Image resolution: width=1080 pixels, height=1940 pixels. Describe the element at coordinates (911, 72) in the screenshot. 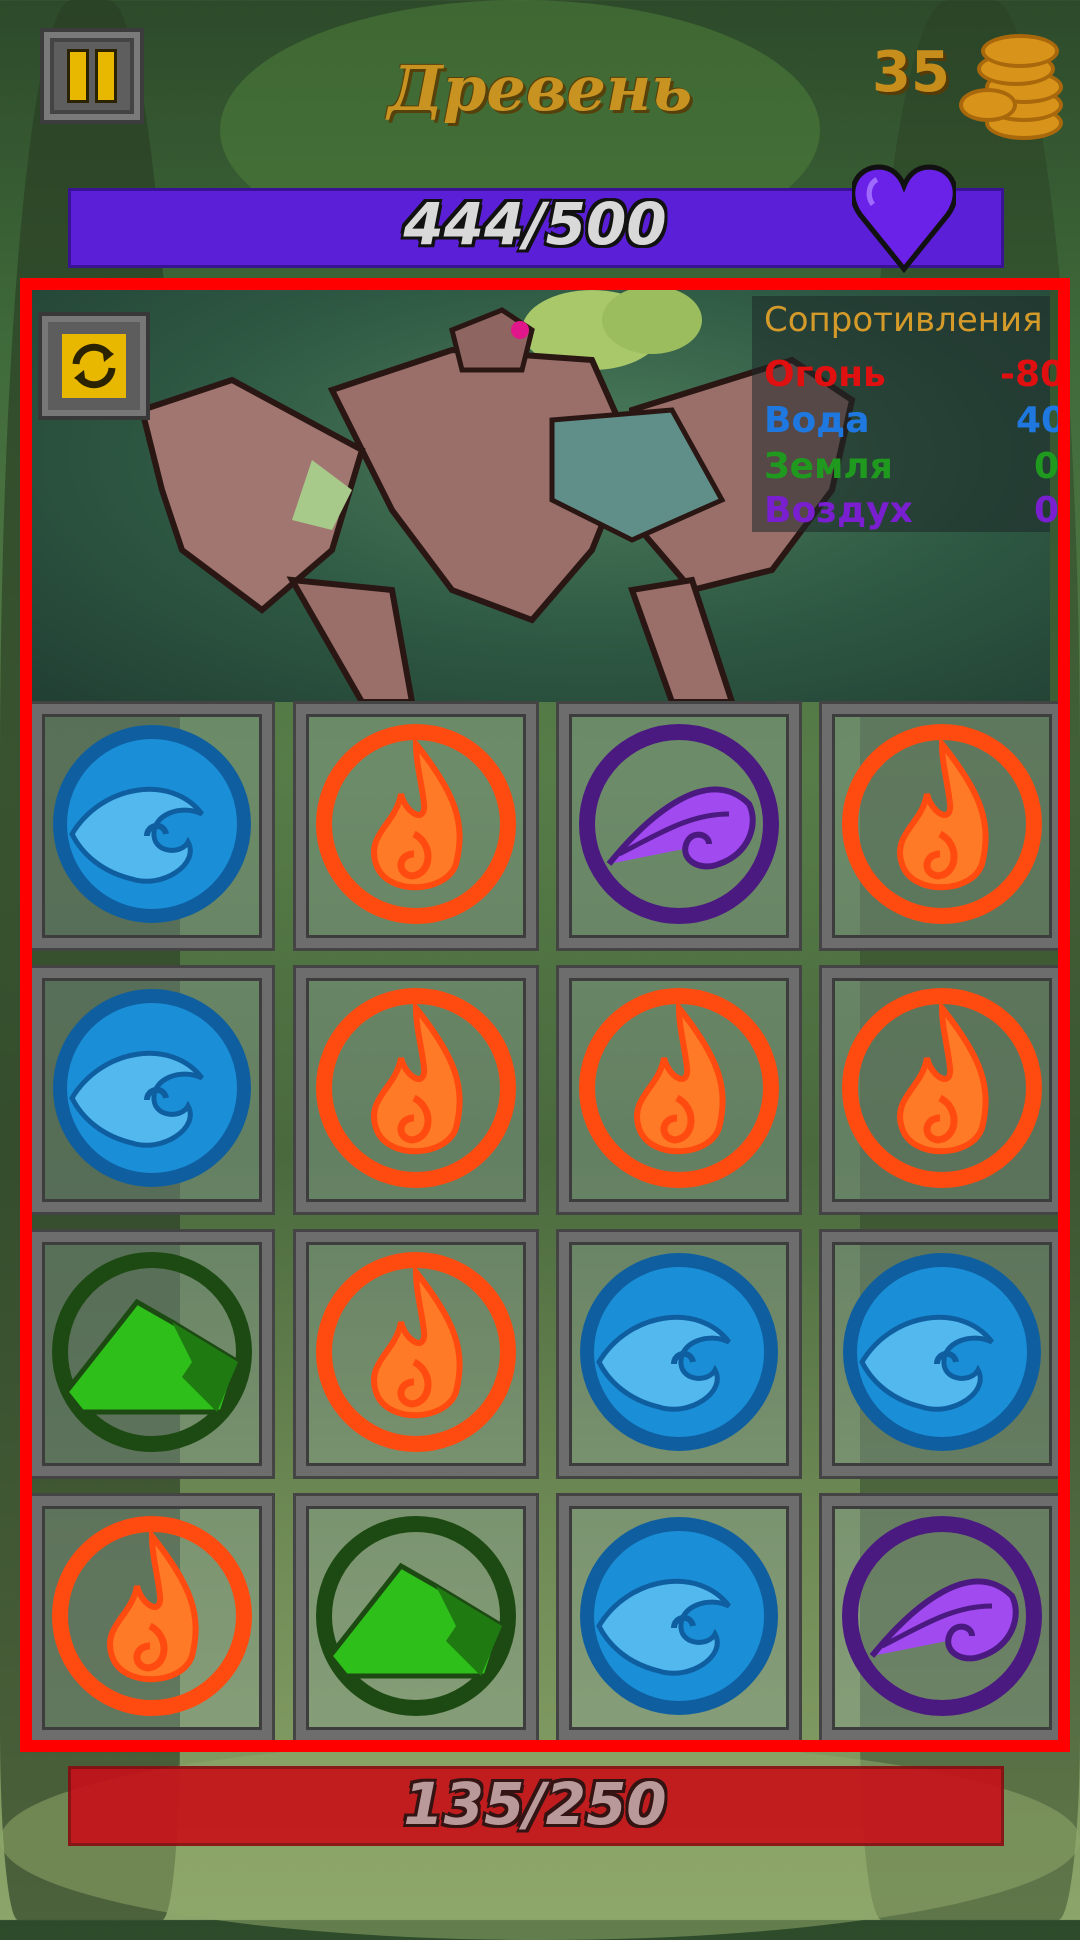

I see `coin-count: 35` at that location.